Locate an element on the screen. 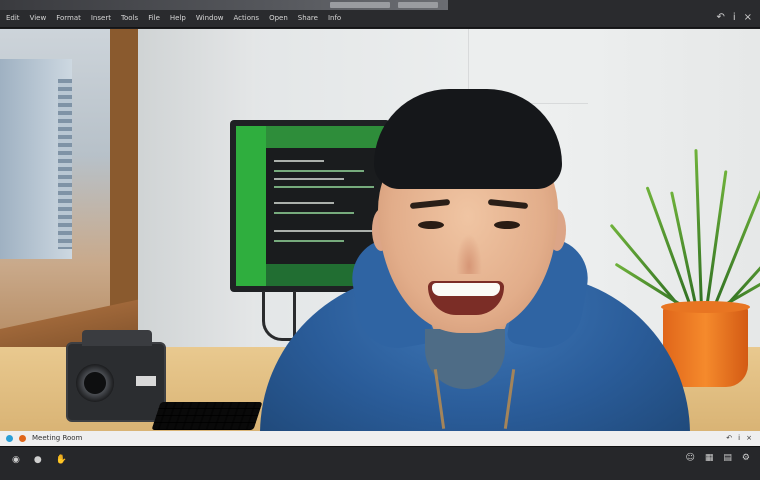 The image size is (760, 480). menu-item: Actions is located at coordinates (246, 18).